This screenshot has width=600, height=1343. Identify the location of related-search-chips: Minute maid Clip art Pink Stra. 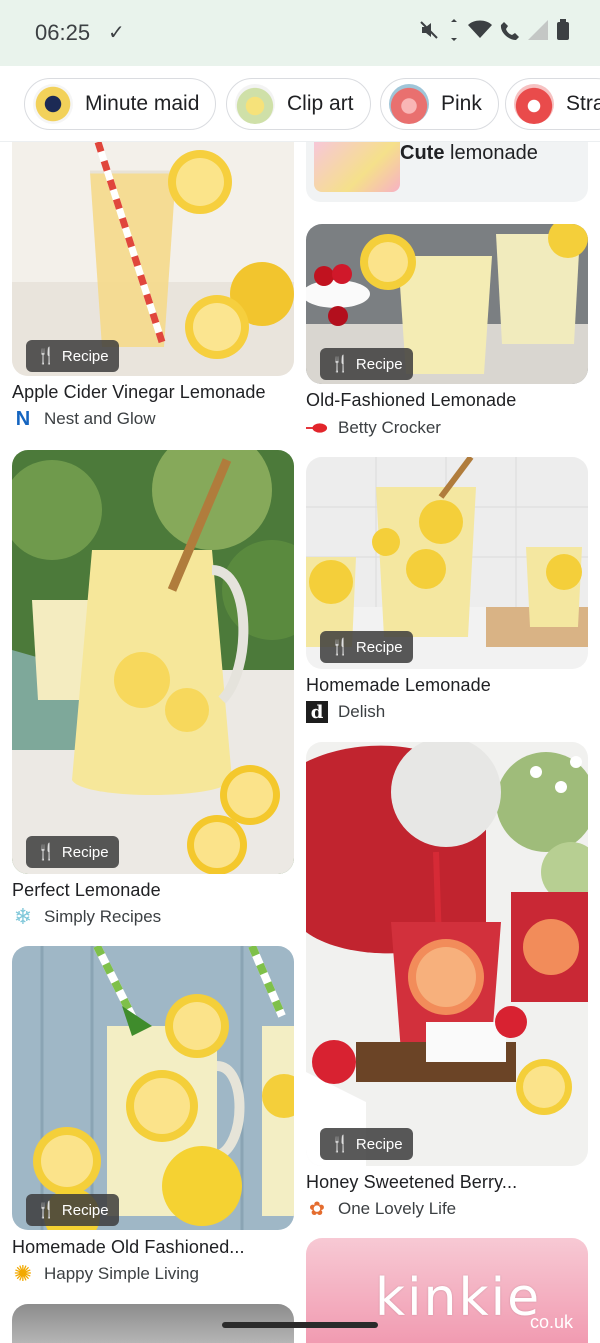
(300, 104).